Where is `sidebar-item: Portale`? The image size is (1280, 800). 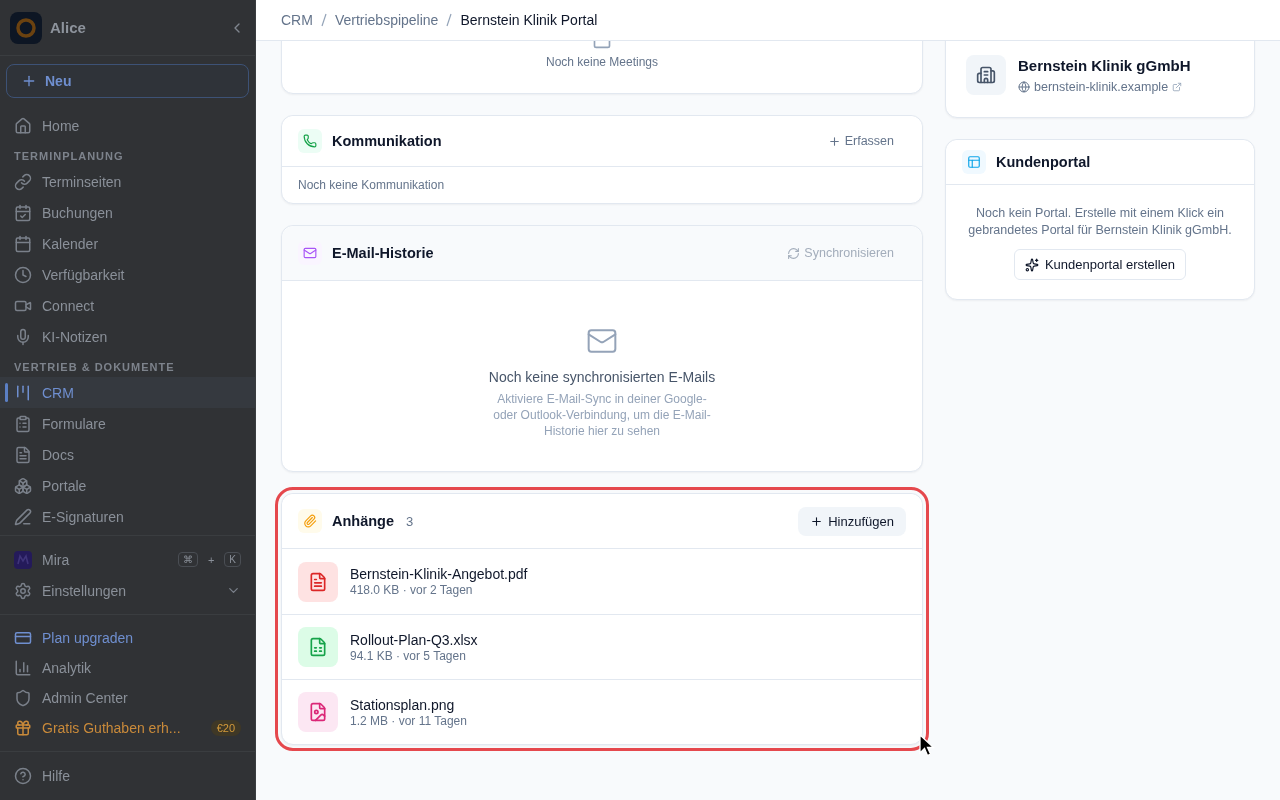
sidebar-item: Portale is located at coordinates (127, 485).